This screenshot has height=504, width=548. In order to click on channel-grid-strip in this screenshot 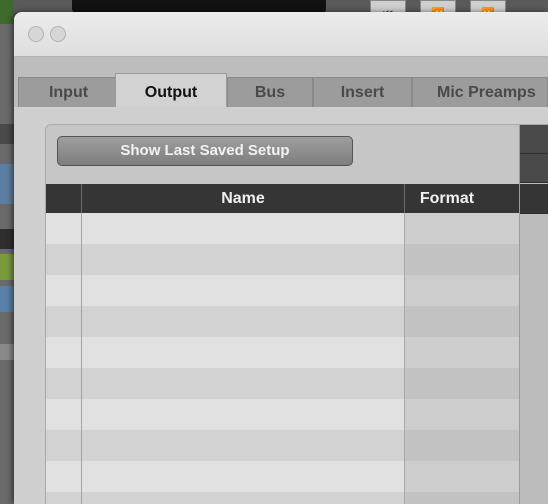, I will do `click(533, 314)`.